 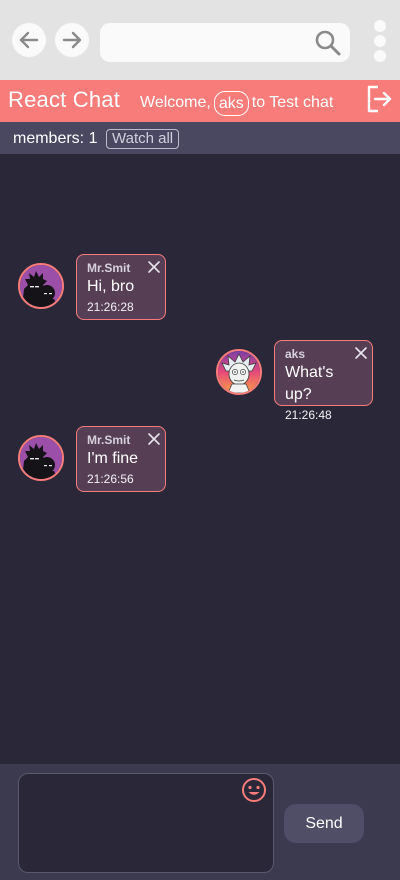 What do you see at coordinates (110, 307) in the screenshot?
I see `message-time: 21:26:28` at bounding box center [110, 307].